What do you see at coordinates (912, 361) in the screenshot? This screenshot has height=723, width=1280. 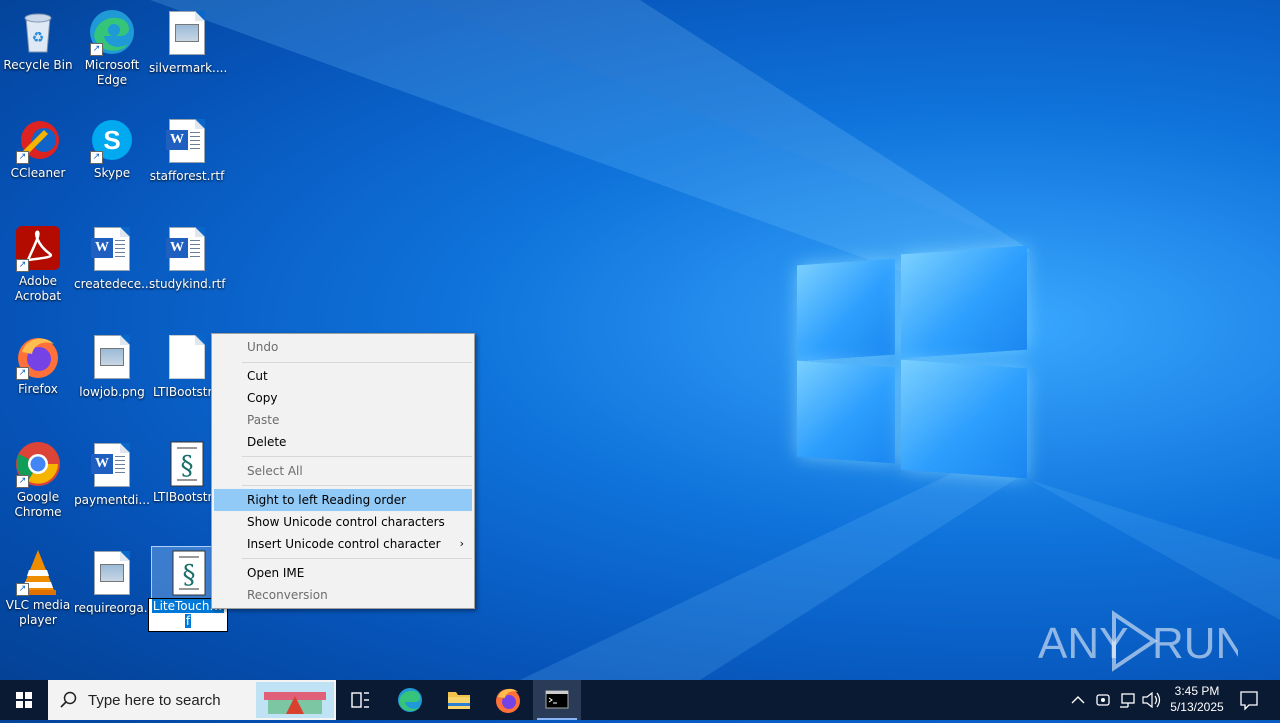 I see `windows-logo` at bounding box center [912, 361].